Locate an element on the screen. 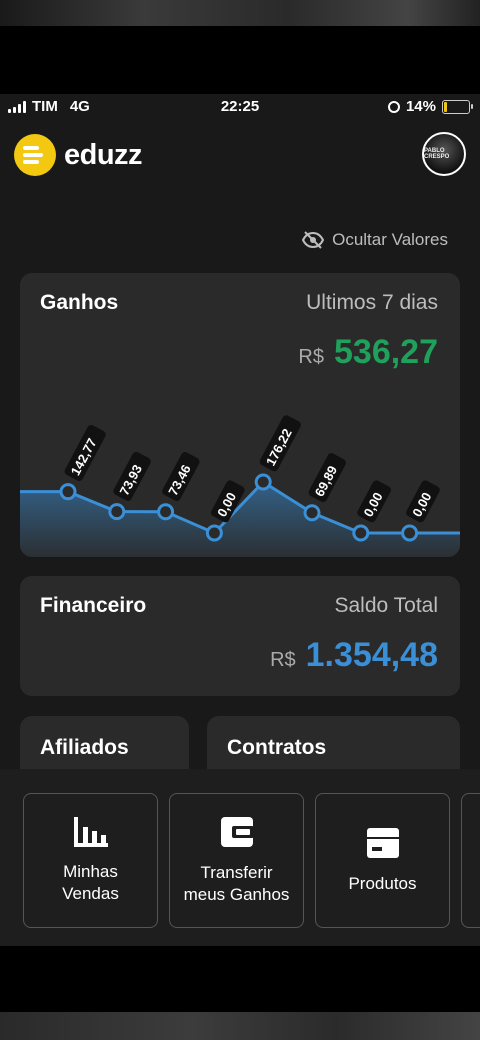  chart-data-label: 73,93 is located at coordinates (132, 476).